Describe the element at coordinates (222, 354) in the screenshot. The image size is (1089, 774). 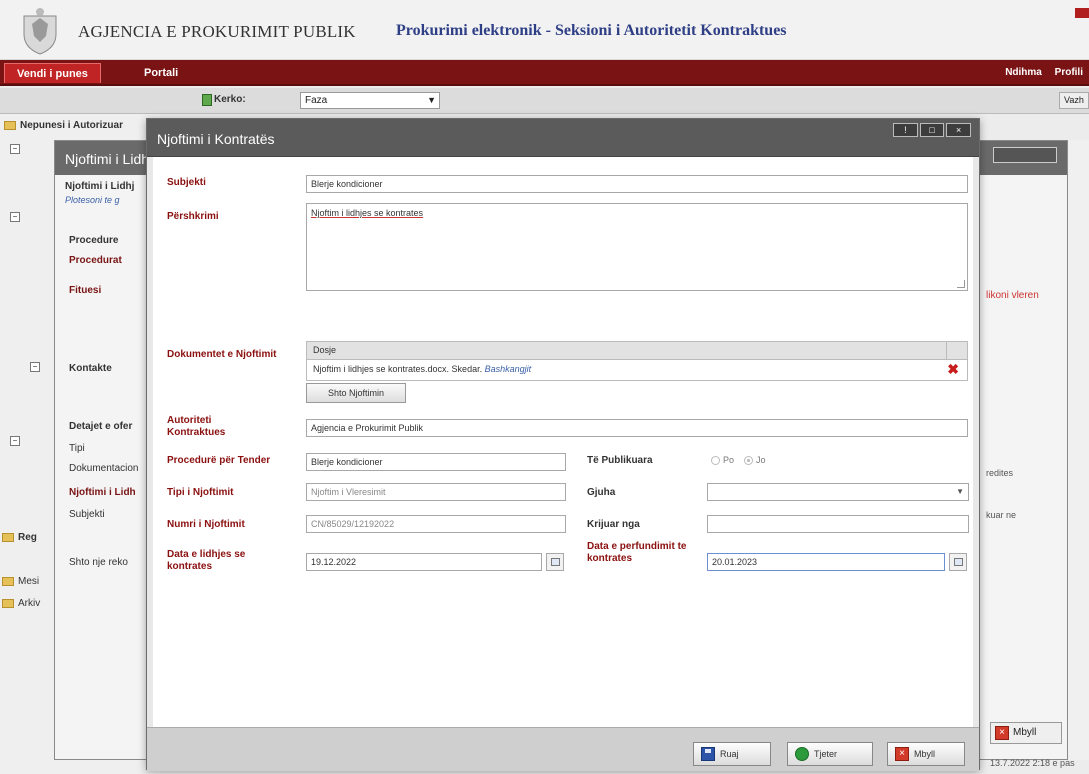
I see `dokumentet-label: Dokumentet e Njoftimit` at that location.